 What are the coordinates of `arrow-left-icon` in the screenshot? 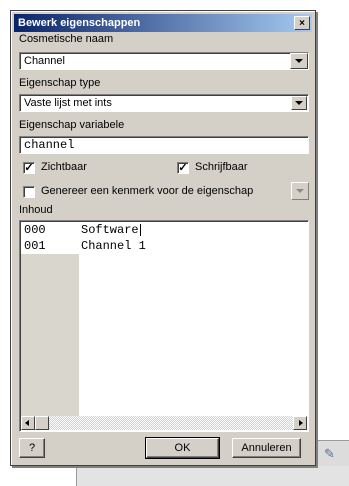 It's located at (27, 423).